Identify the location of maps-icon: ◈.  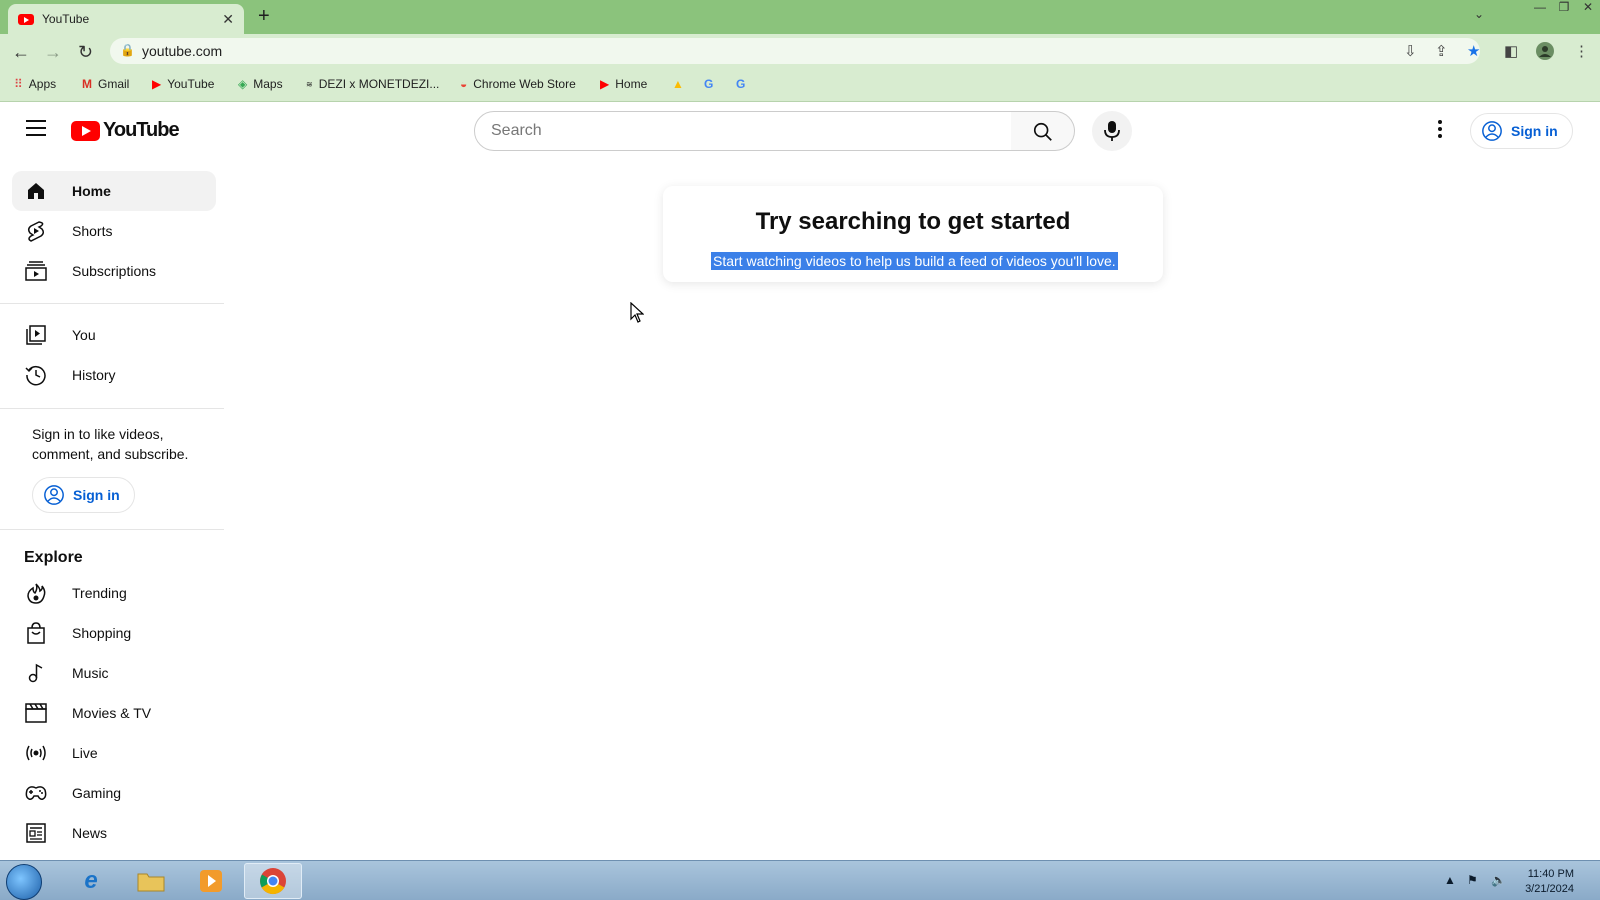
(243, 84).